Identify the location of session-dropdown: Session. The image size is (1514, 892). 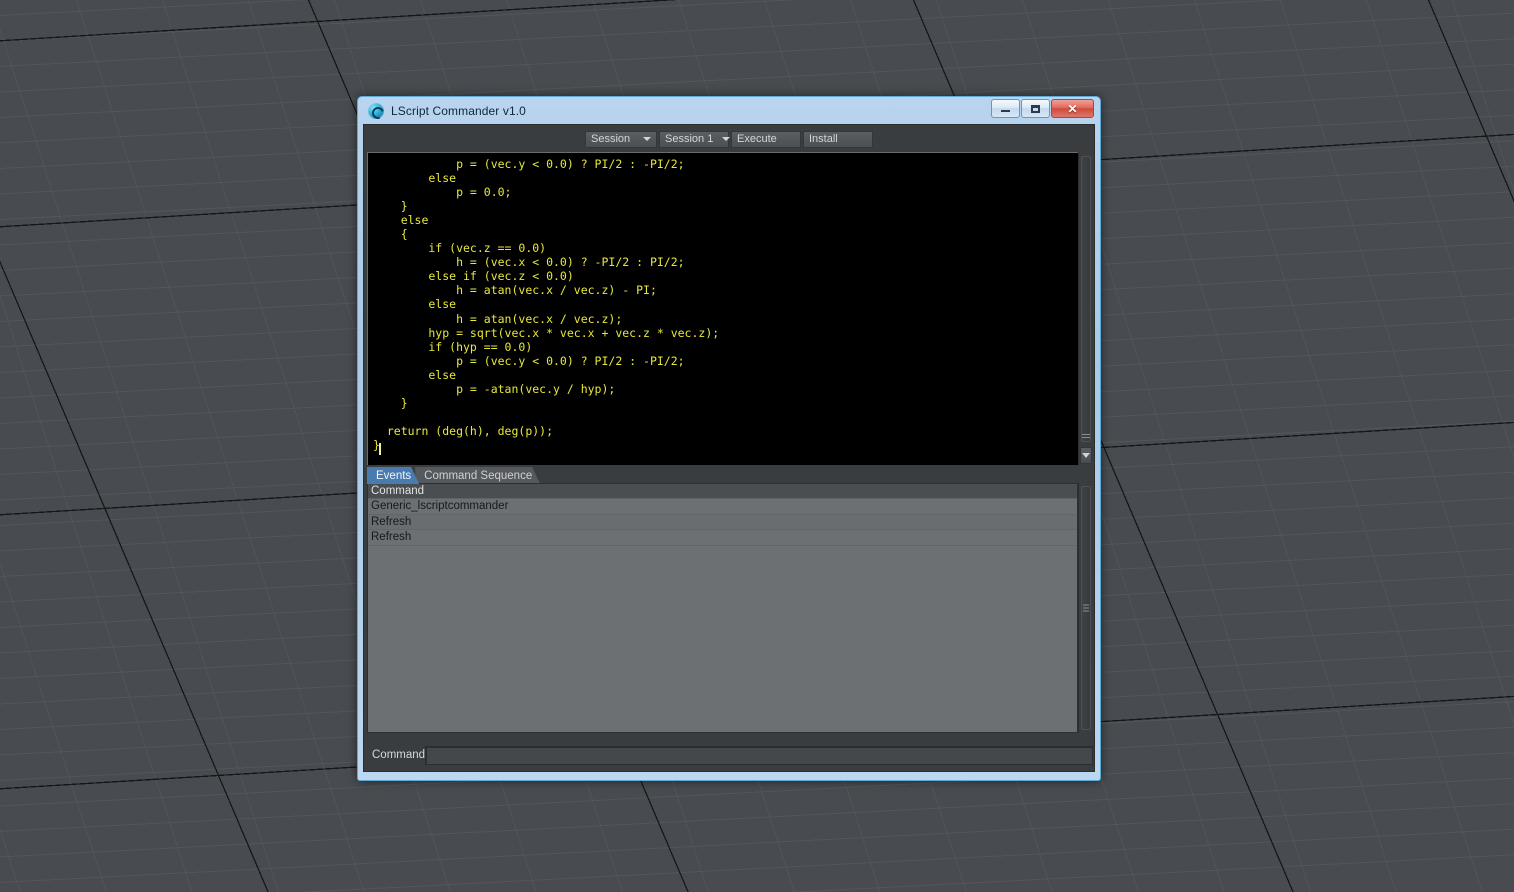
(621, 139).